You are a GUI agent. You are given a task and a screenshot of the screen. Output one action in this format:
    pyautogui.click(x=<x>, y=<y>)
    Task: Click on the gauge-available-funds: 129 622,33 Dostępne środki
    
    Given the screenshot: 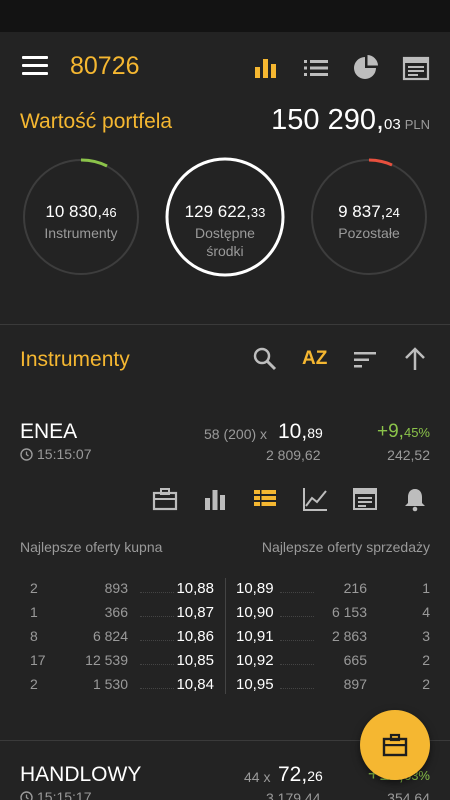 What is the action you would take?
    pyautogui.click(x=225, y=217)
    